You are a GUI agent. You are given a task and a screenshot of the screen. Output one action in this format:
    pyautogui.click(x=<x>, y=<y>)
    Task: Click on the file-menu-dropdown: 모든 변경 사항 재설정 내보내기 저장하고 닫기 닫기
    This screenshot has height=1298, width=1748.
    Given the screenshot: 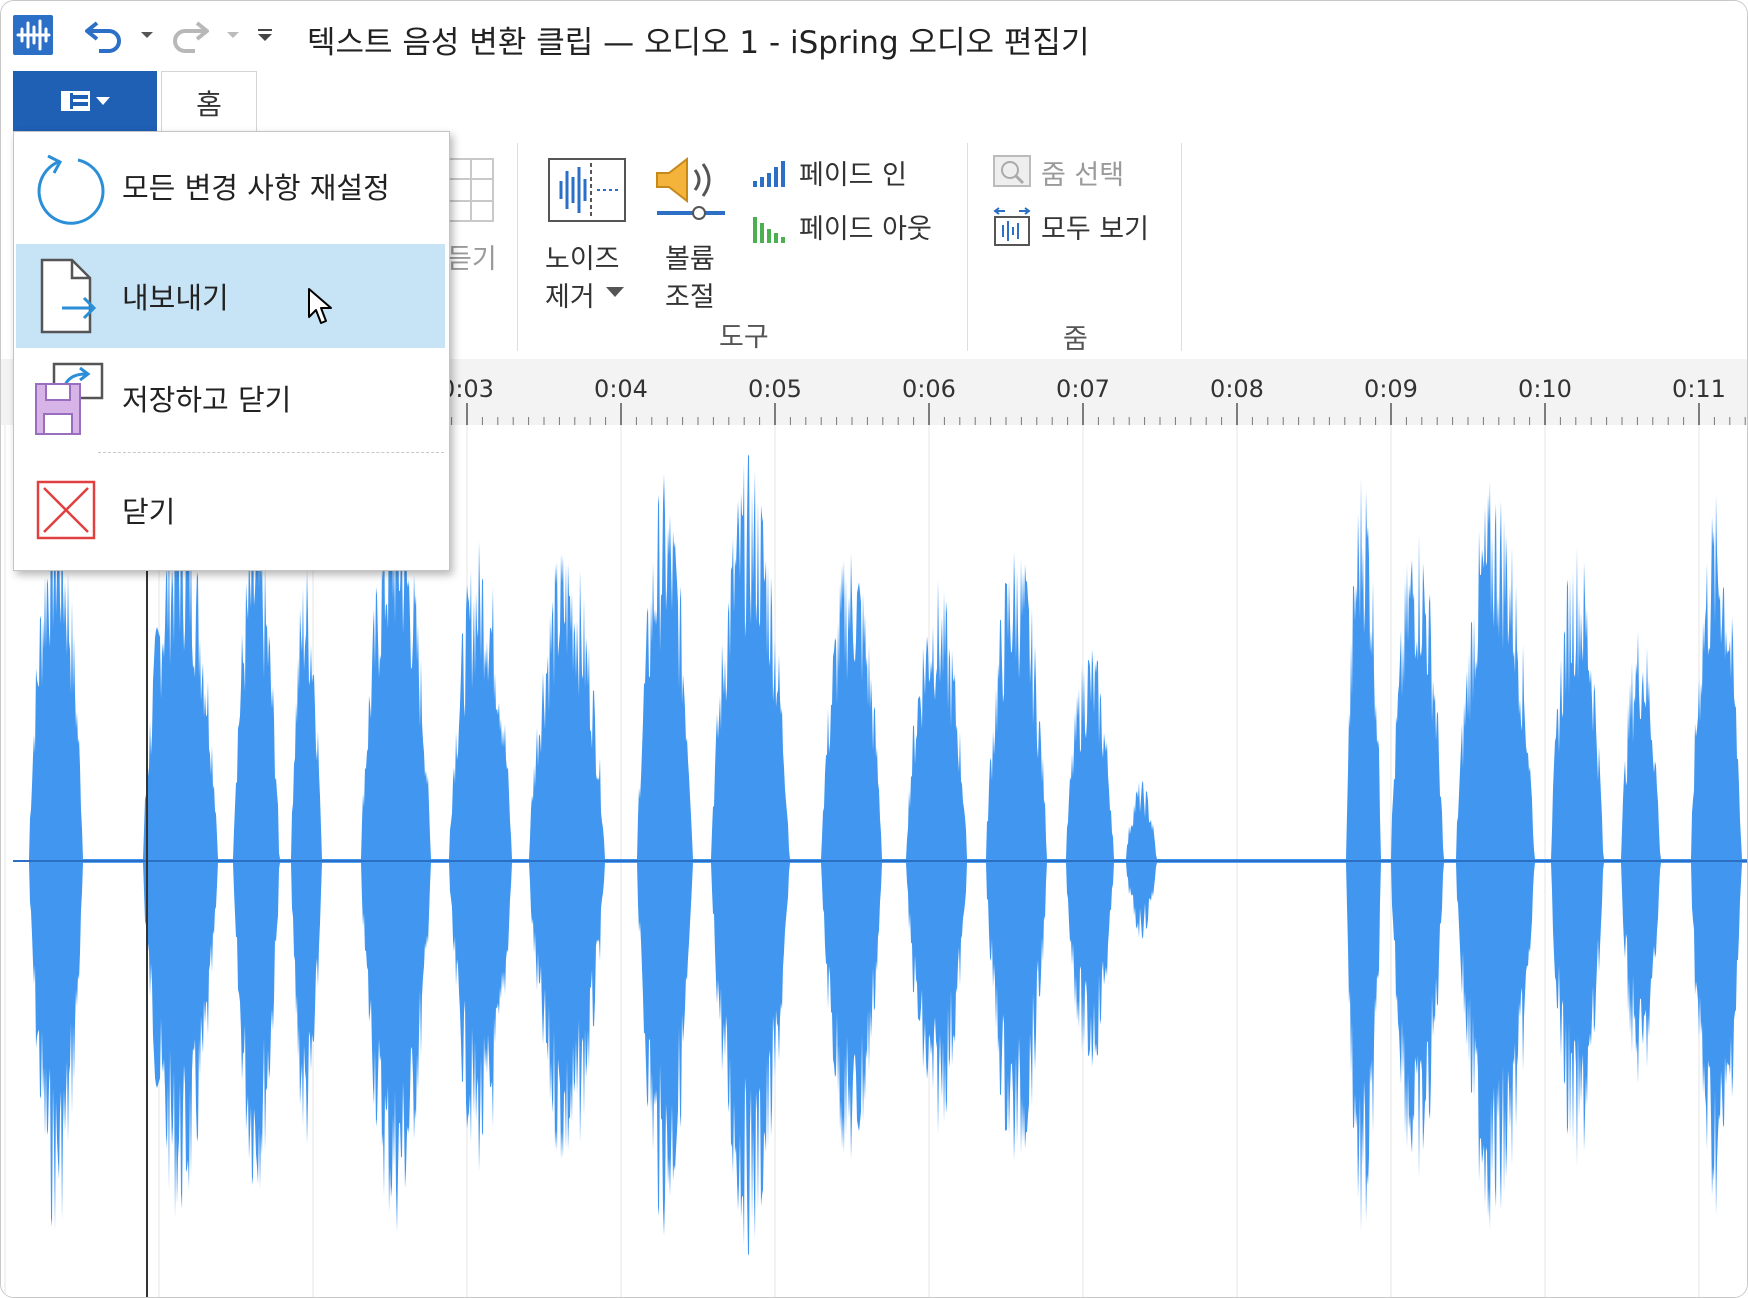 What is the action you would take?
    pyautogui.click(x=231, y=351)
    